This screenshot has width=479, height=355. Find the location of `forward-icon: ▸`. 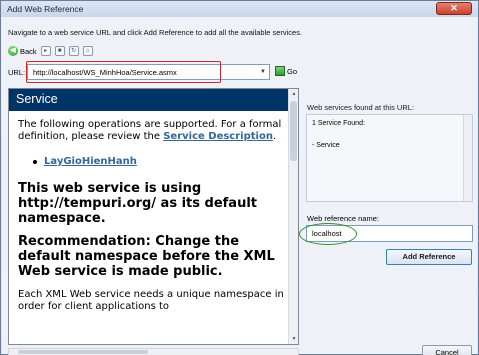

forward-icon: ▸ is located at coordinates (45, 51).